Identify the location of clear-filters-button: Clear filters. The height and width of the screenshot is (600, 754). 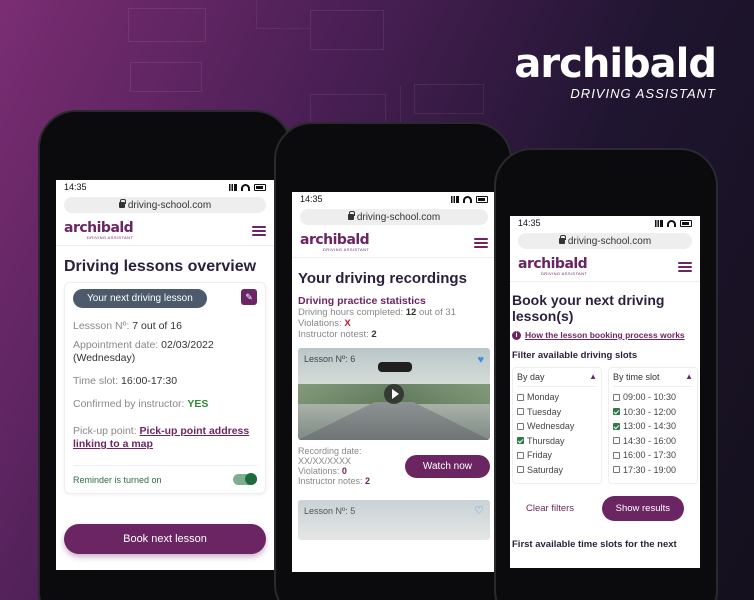
(550, 508).